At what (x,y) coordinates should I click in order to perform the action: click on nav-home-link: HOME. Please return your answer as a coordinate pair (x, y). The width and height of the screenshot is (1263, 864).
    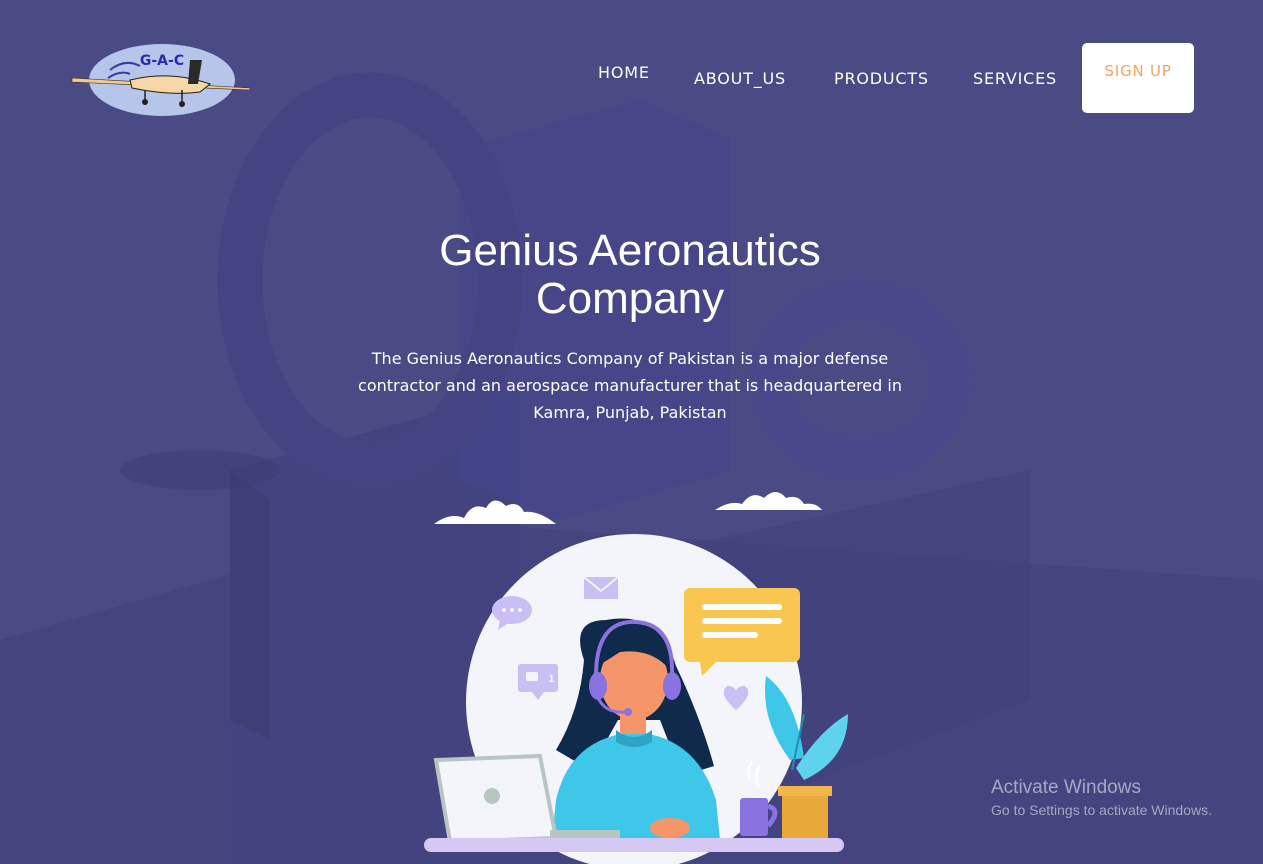
    Looking at the image, I should click on (624, 72).